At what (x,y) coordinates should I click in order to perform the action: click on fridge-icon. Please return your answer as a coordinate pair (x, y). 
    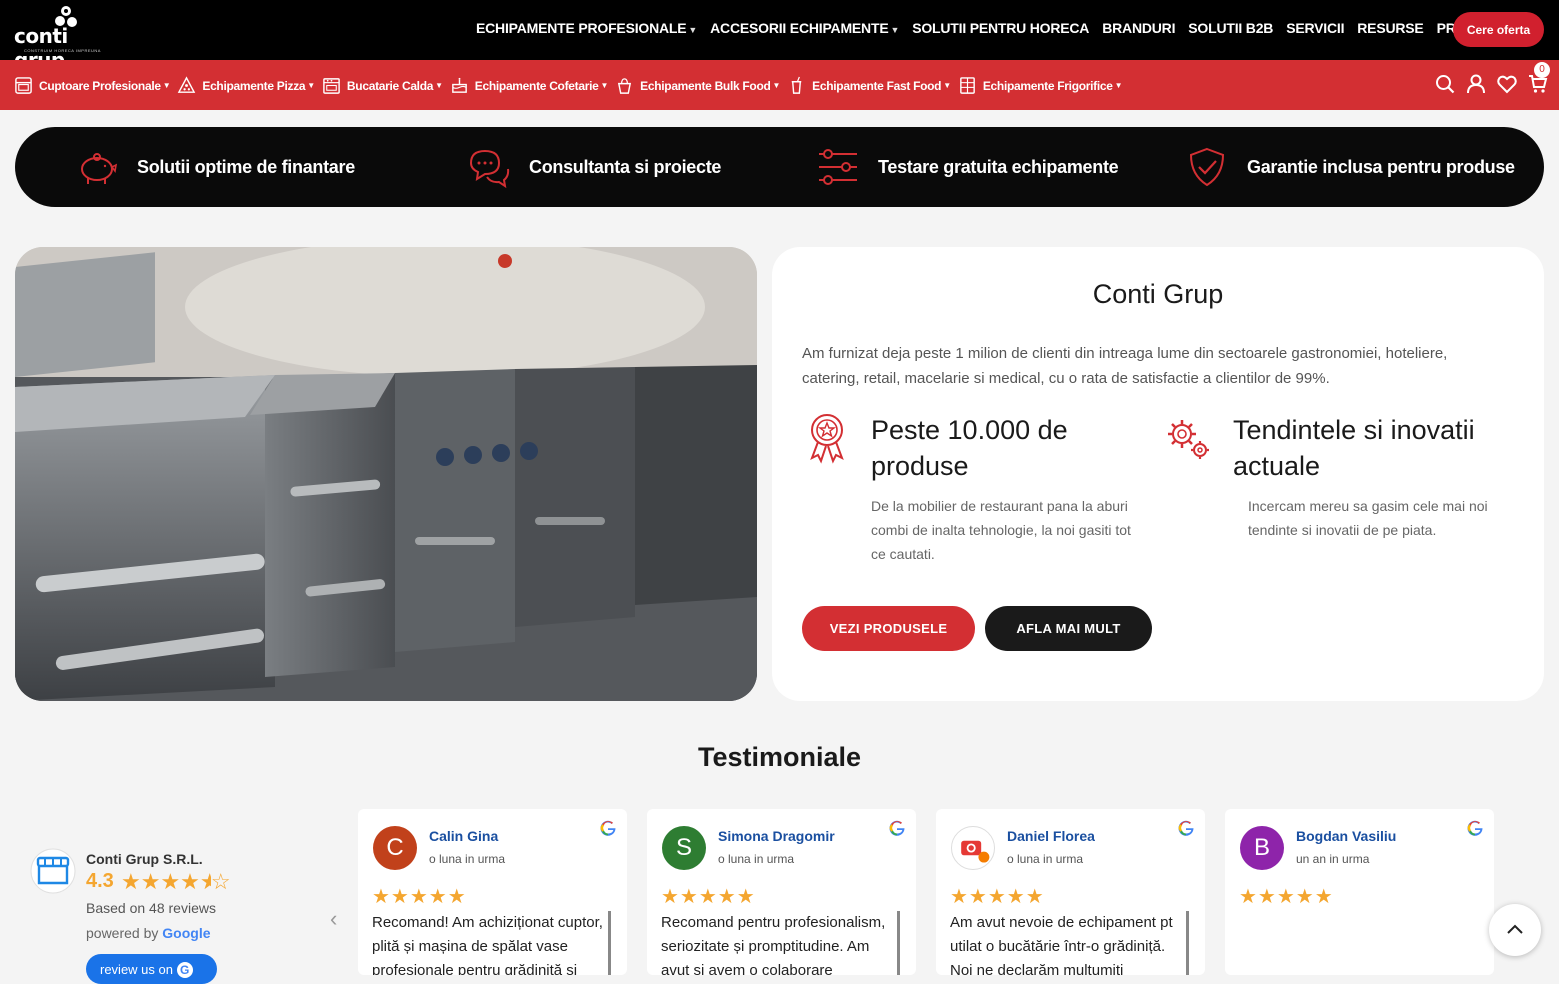
    Looking at the image, I should click on (967, 85).